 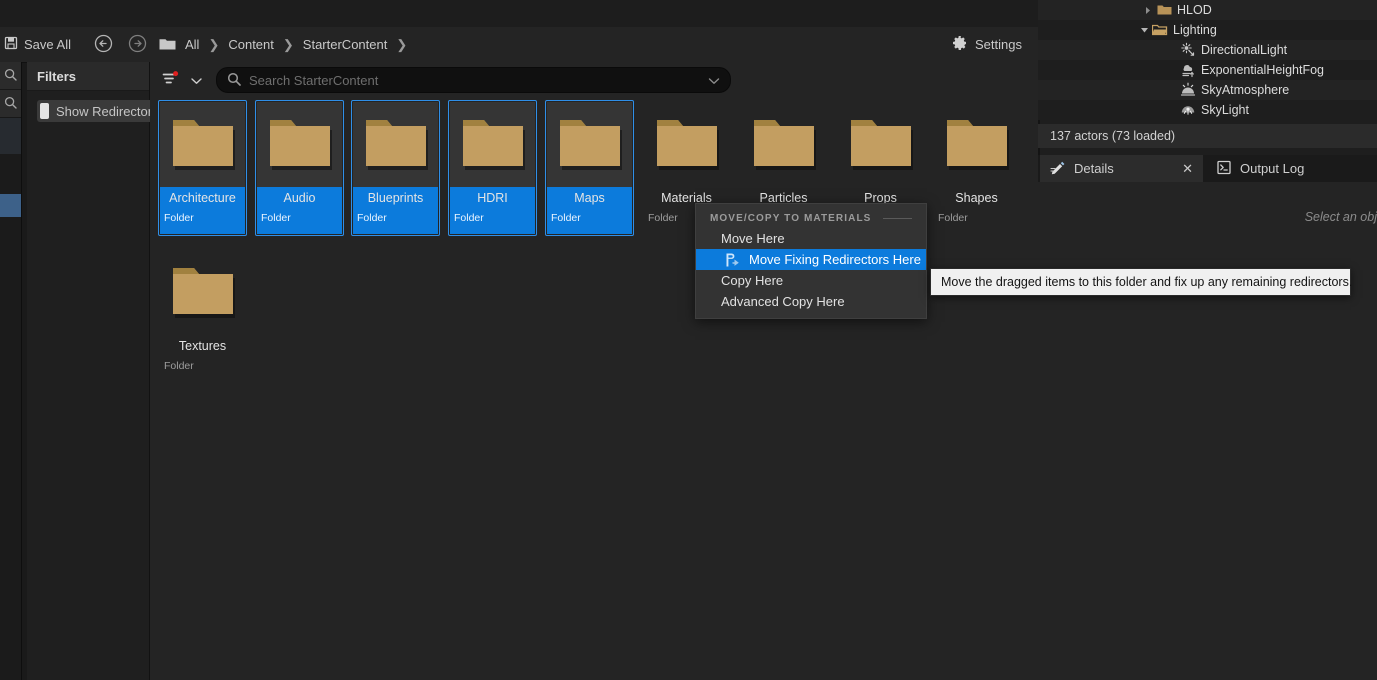 I want to click on outliner-row-label: ExponentialHeightFog, so click(x=1262, y=70).